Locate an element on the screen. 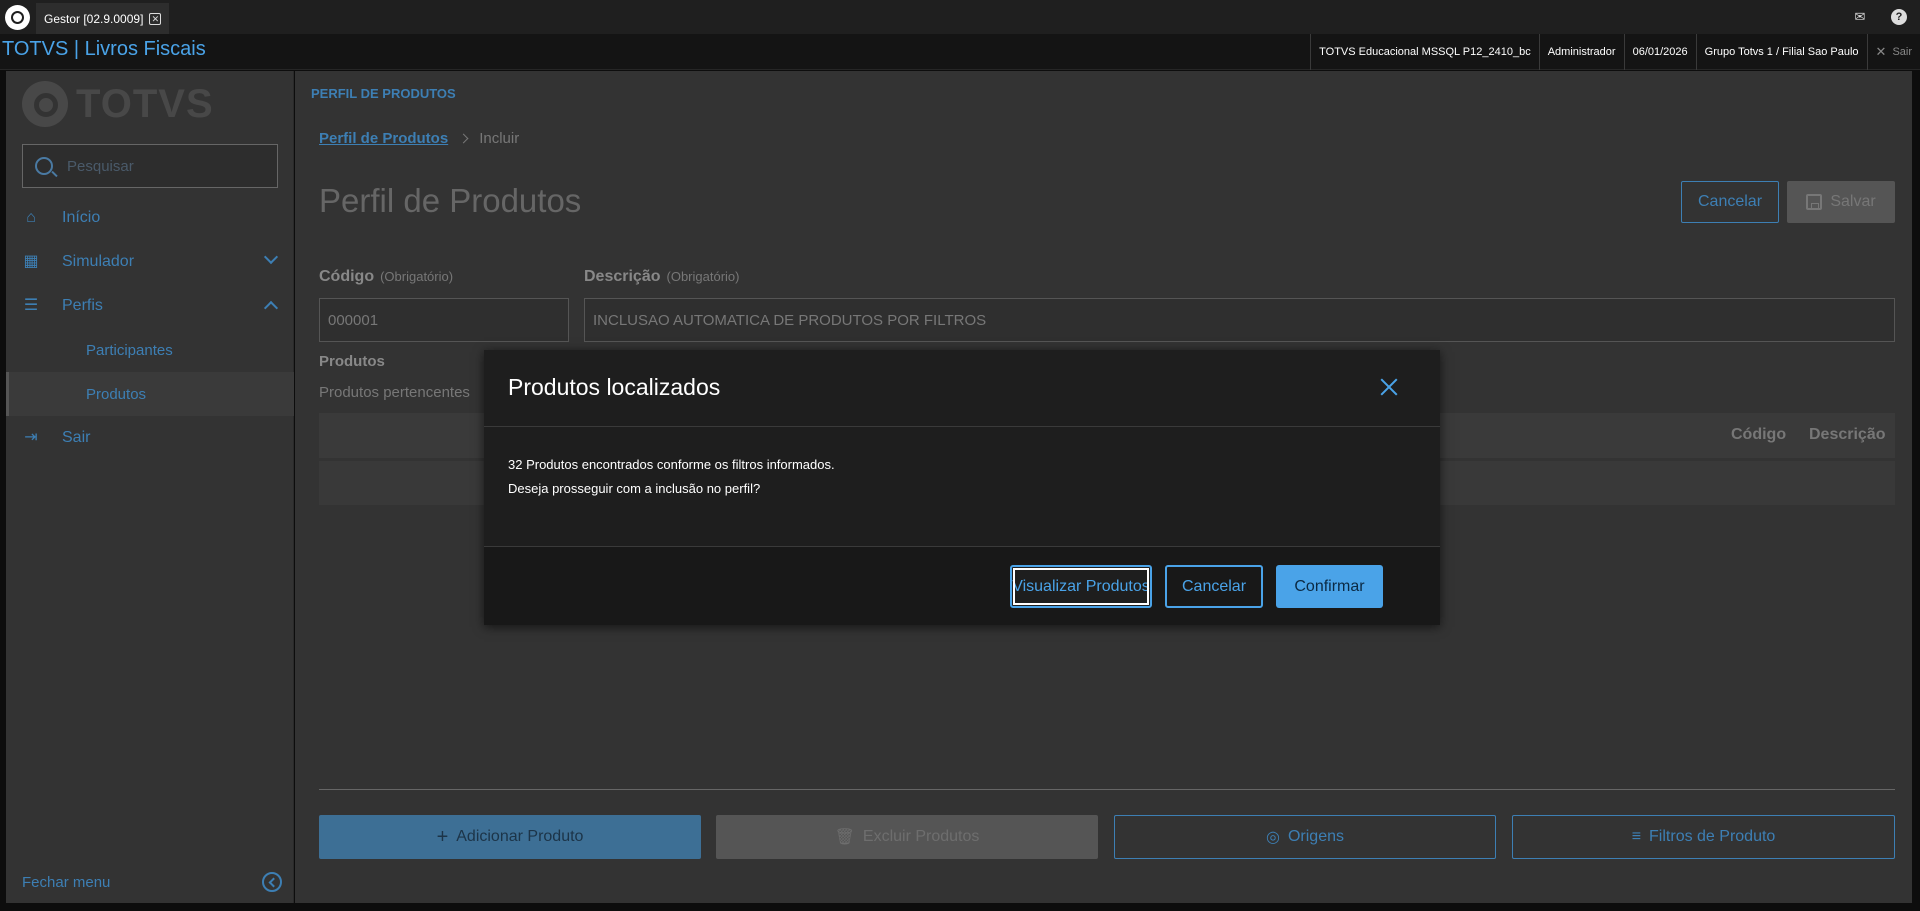 The height and width of the screenshot is (911, 1920). help-icon: ? is located at coordinates (1899, 17).